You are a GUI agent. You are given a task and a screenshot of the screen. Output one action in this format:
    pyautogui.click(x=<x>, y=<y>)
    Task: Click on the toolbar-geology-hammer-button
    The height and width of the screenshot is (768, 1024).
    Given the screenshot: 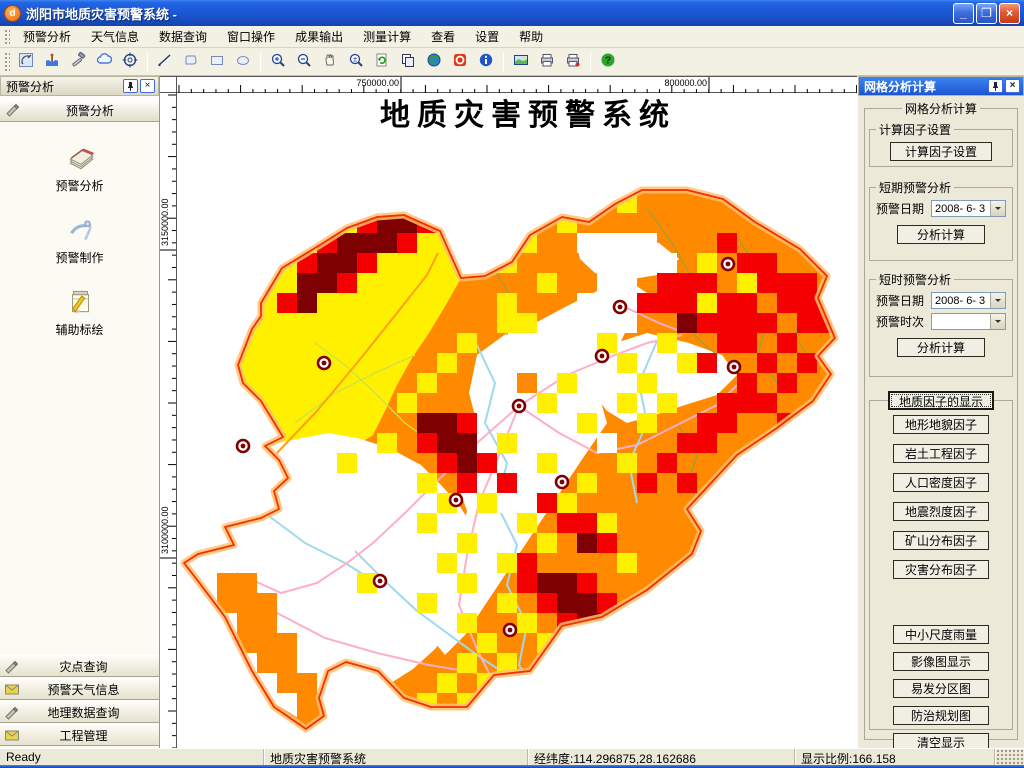 What is the action you would take?
    pyautogui.click(x=78, y=62)
    